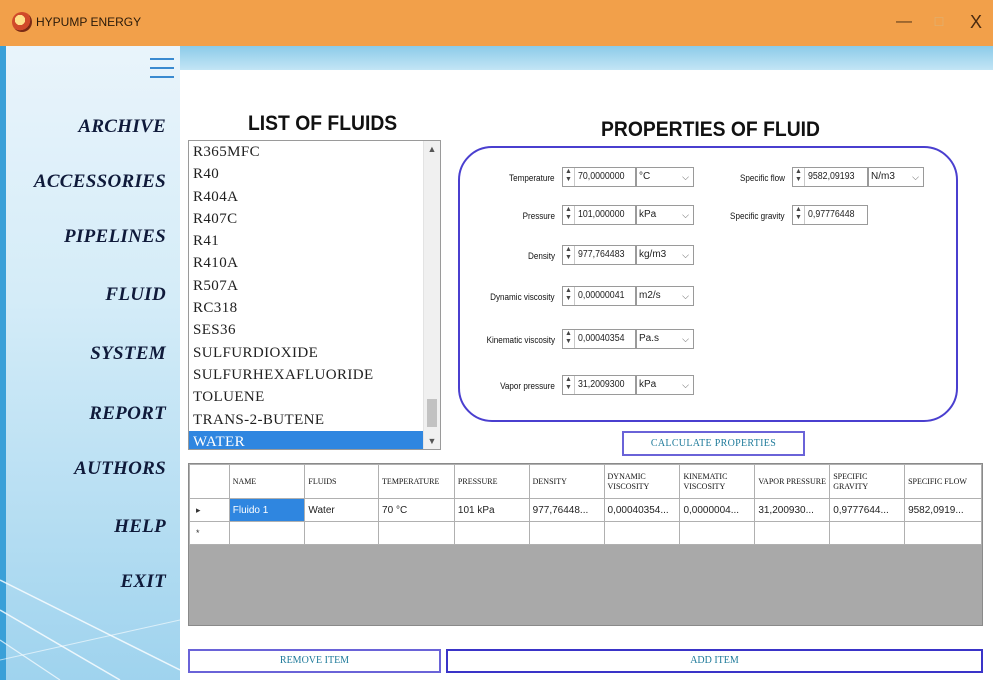 The height and width of the screenshot is (680, 993). Describe the element at coordinates (314, 353) in the screenshot. I see `fluid-list-item: SULFURDIOXIDE` at that location.